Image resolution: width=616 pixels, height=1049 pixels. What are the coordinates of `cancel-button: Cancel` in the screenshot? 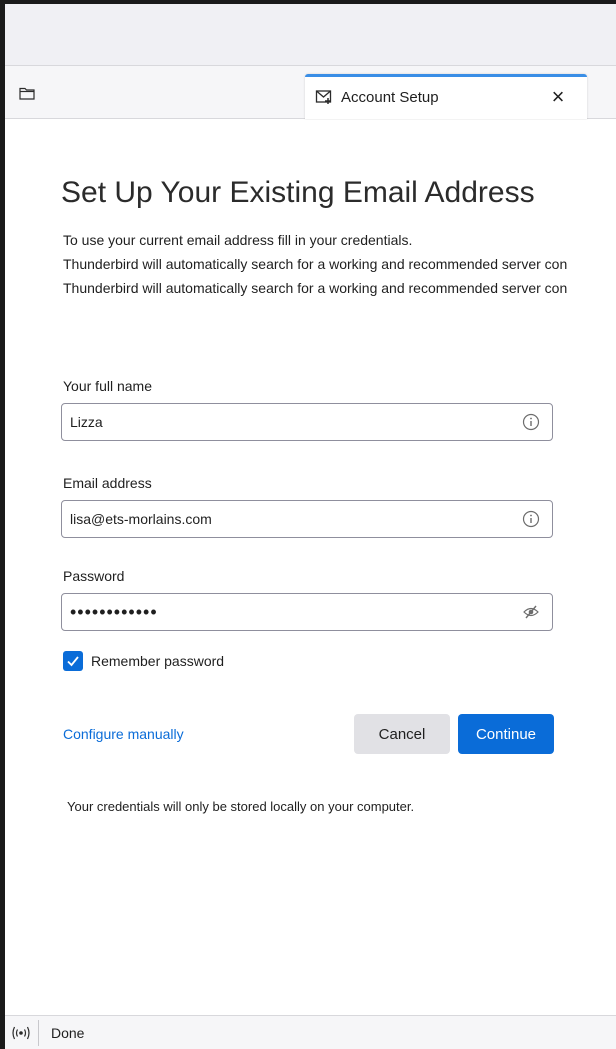 It's located at (402, 734).